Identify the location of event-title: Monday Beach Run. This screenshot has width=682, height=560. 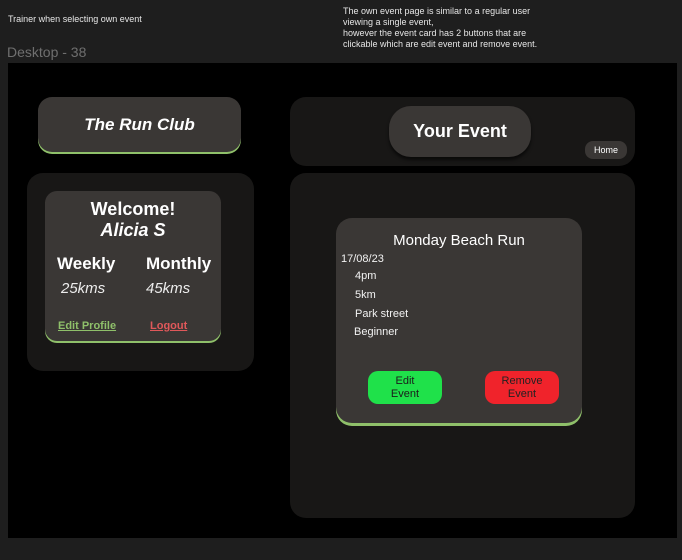
(459, 240).